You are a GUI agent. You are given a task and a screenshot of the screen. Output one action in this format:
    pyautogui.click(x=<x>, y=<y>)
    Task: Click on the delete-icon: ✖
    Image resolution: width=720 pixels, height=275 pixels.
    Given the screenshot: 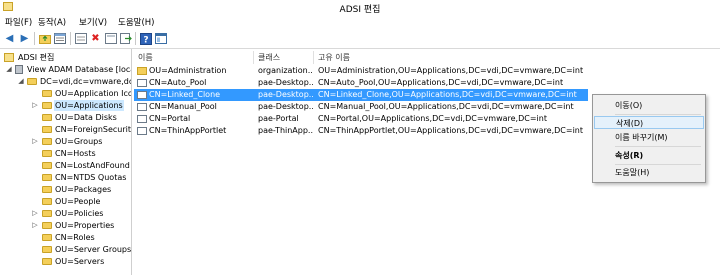 What is the action you would take?
    pyautogui.click(x=95, y=38)
    